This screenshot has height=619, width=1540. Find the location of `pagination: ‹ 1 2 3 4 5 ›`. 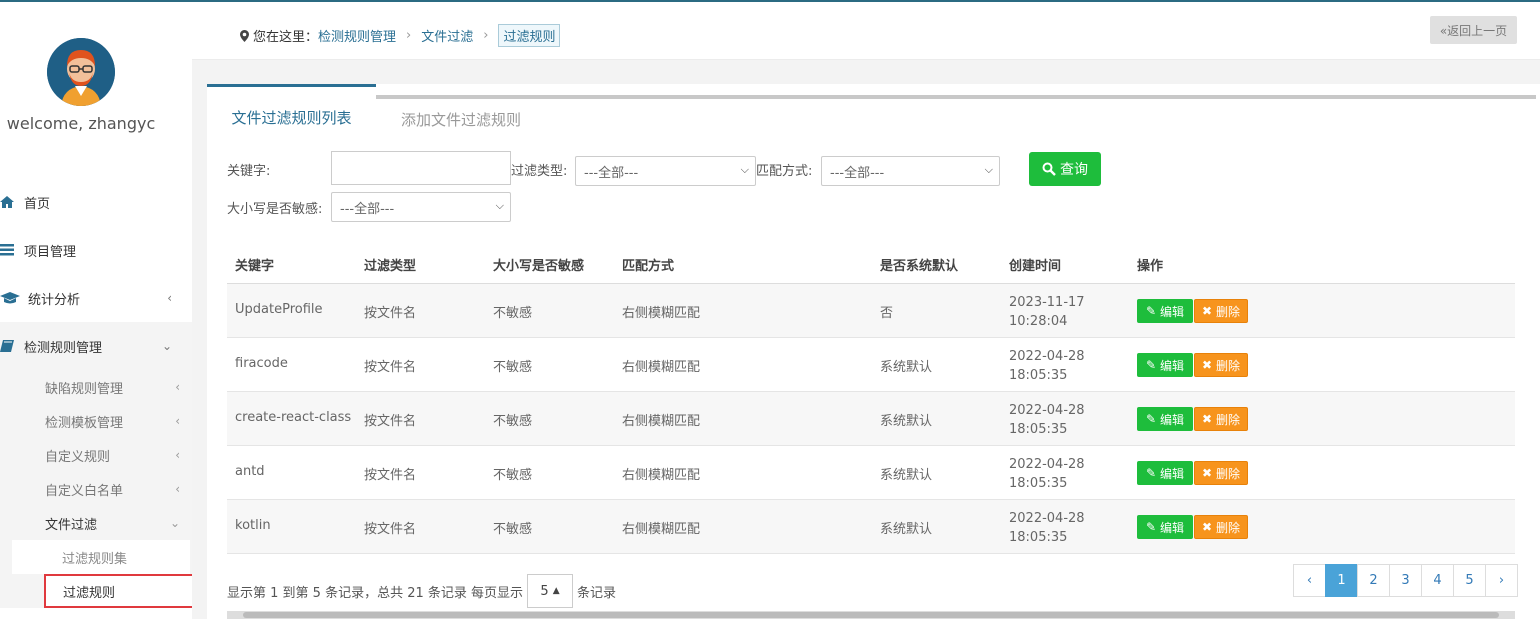

pagination: ‹ 1 2 3 4 5 › is located at coordinates (1405, 580).